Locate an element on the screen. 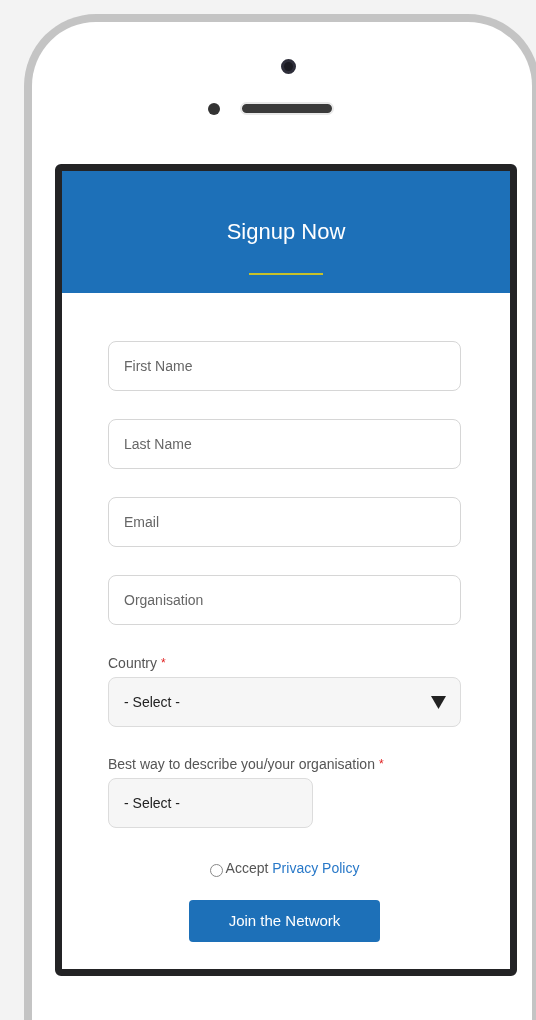  form-title: Signup Now is located at coordinates (286, 232).